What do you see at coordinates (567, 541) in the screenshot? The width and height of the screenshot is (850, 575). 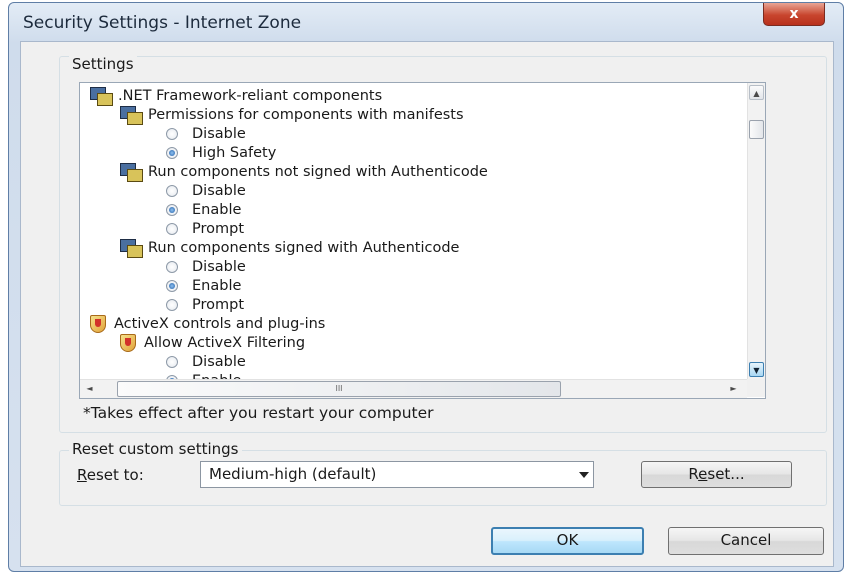 I see `ok-button: OK` at bounding box center [567, 541].